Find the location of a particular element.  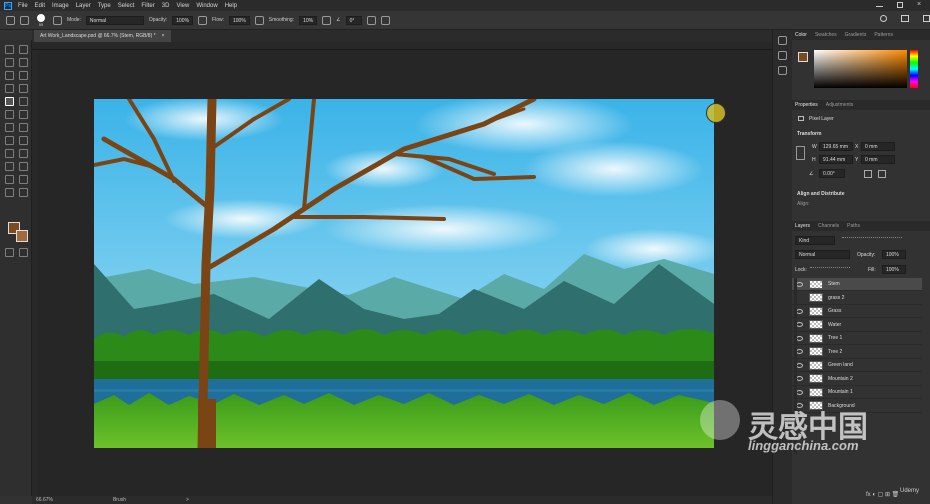

more-tools-icon is located at coordinates (23, 192).